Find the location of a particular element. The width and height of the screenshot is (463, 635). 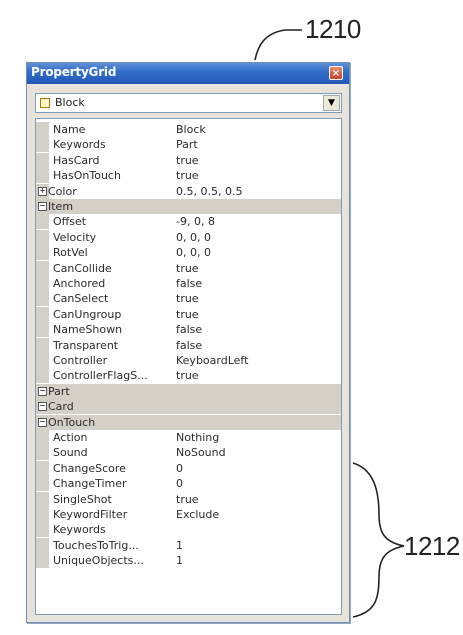

property-row: SingleShot true is located at coordinates (188, 499).